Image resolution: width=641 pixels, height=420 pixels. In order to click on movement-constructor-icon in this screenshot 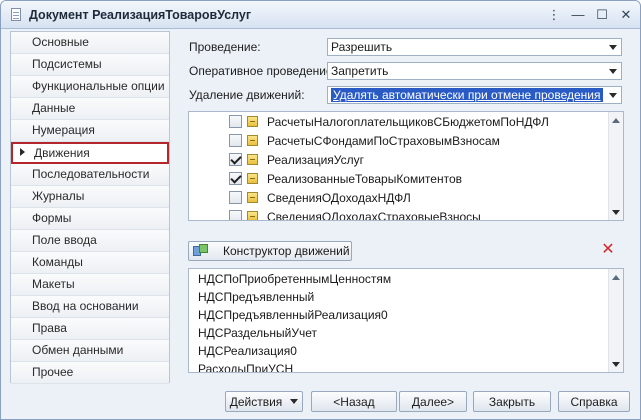, I will do `click(201, 251)`.